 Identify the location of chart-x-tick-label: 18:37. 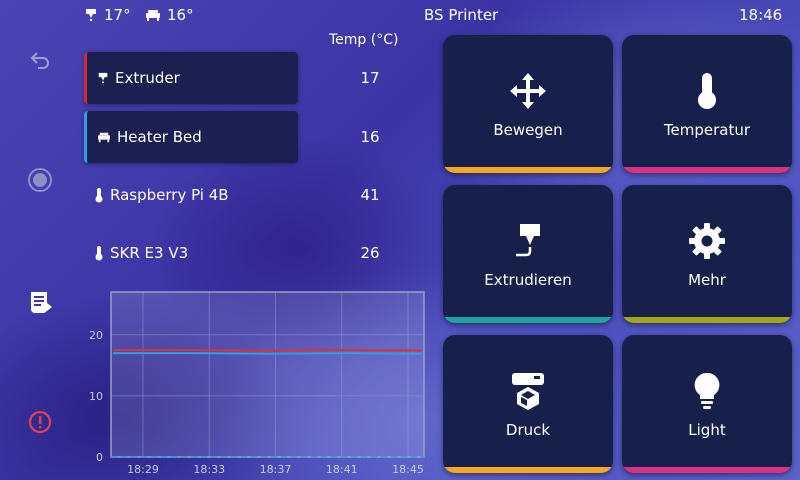
(276, 469).